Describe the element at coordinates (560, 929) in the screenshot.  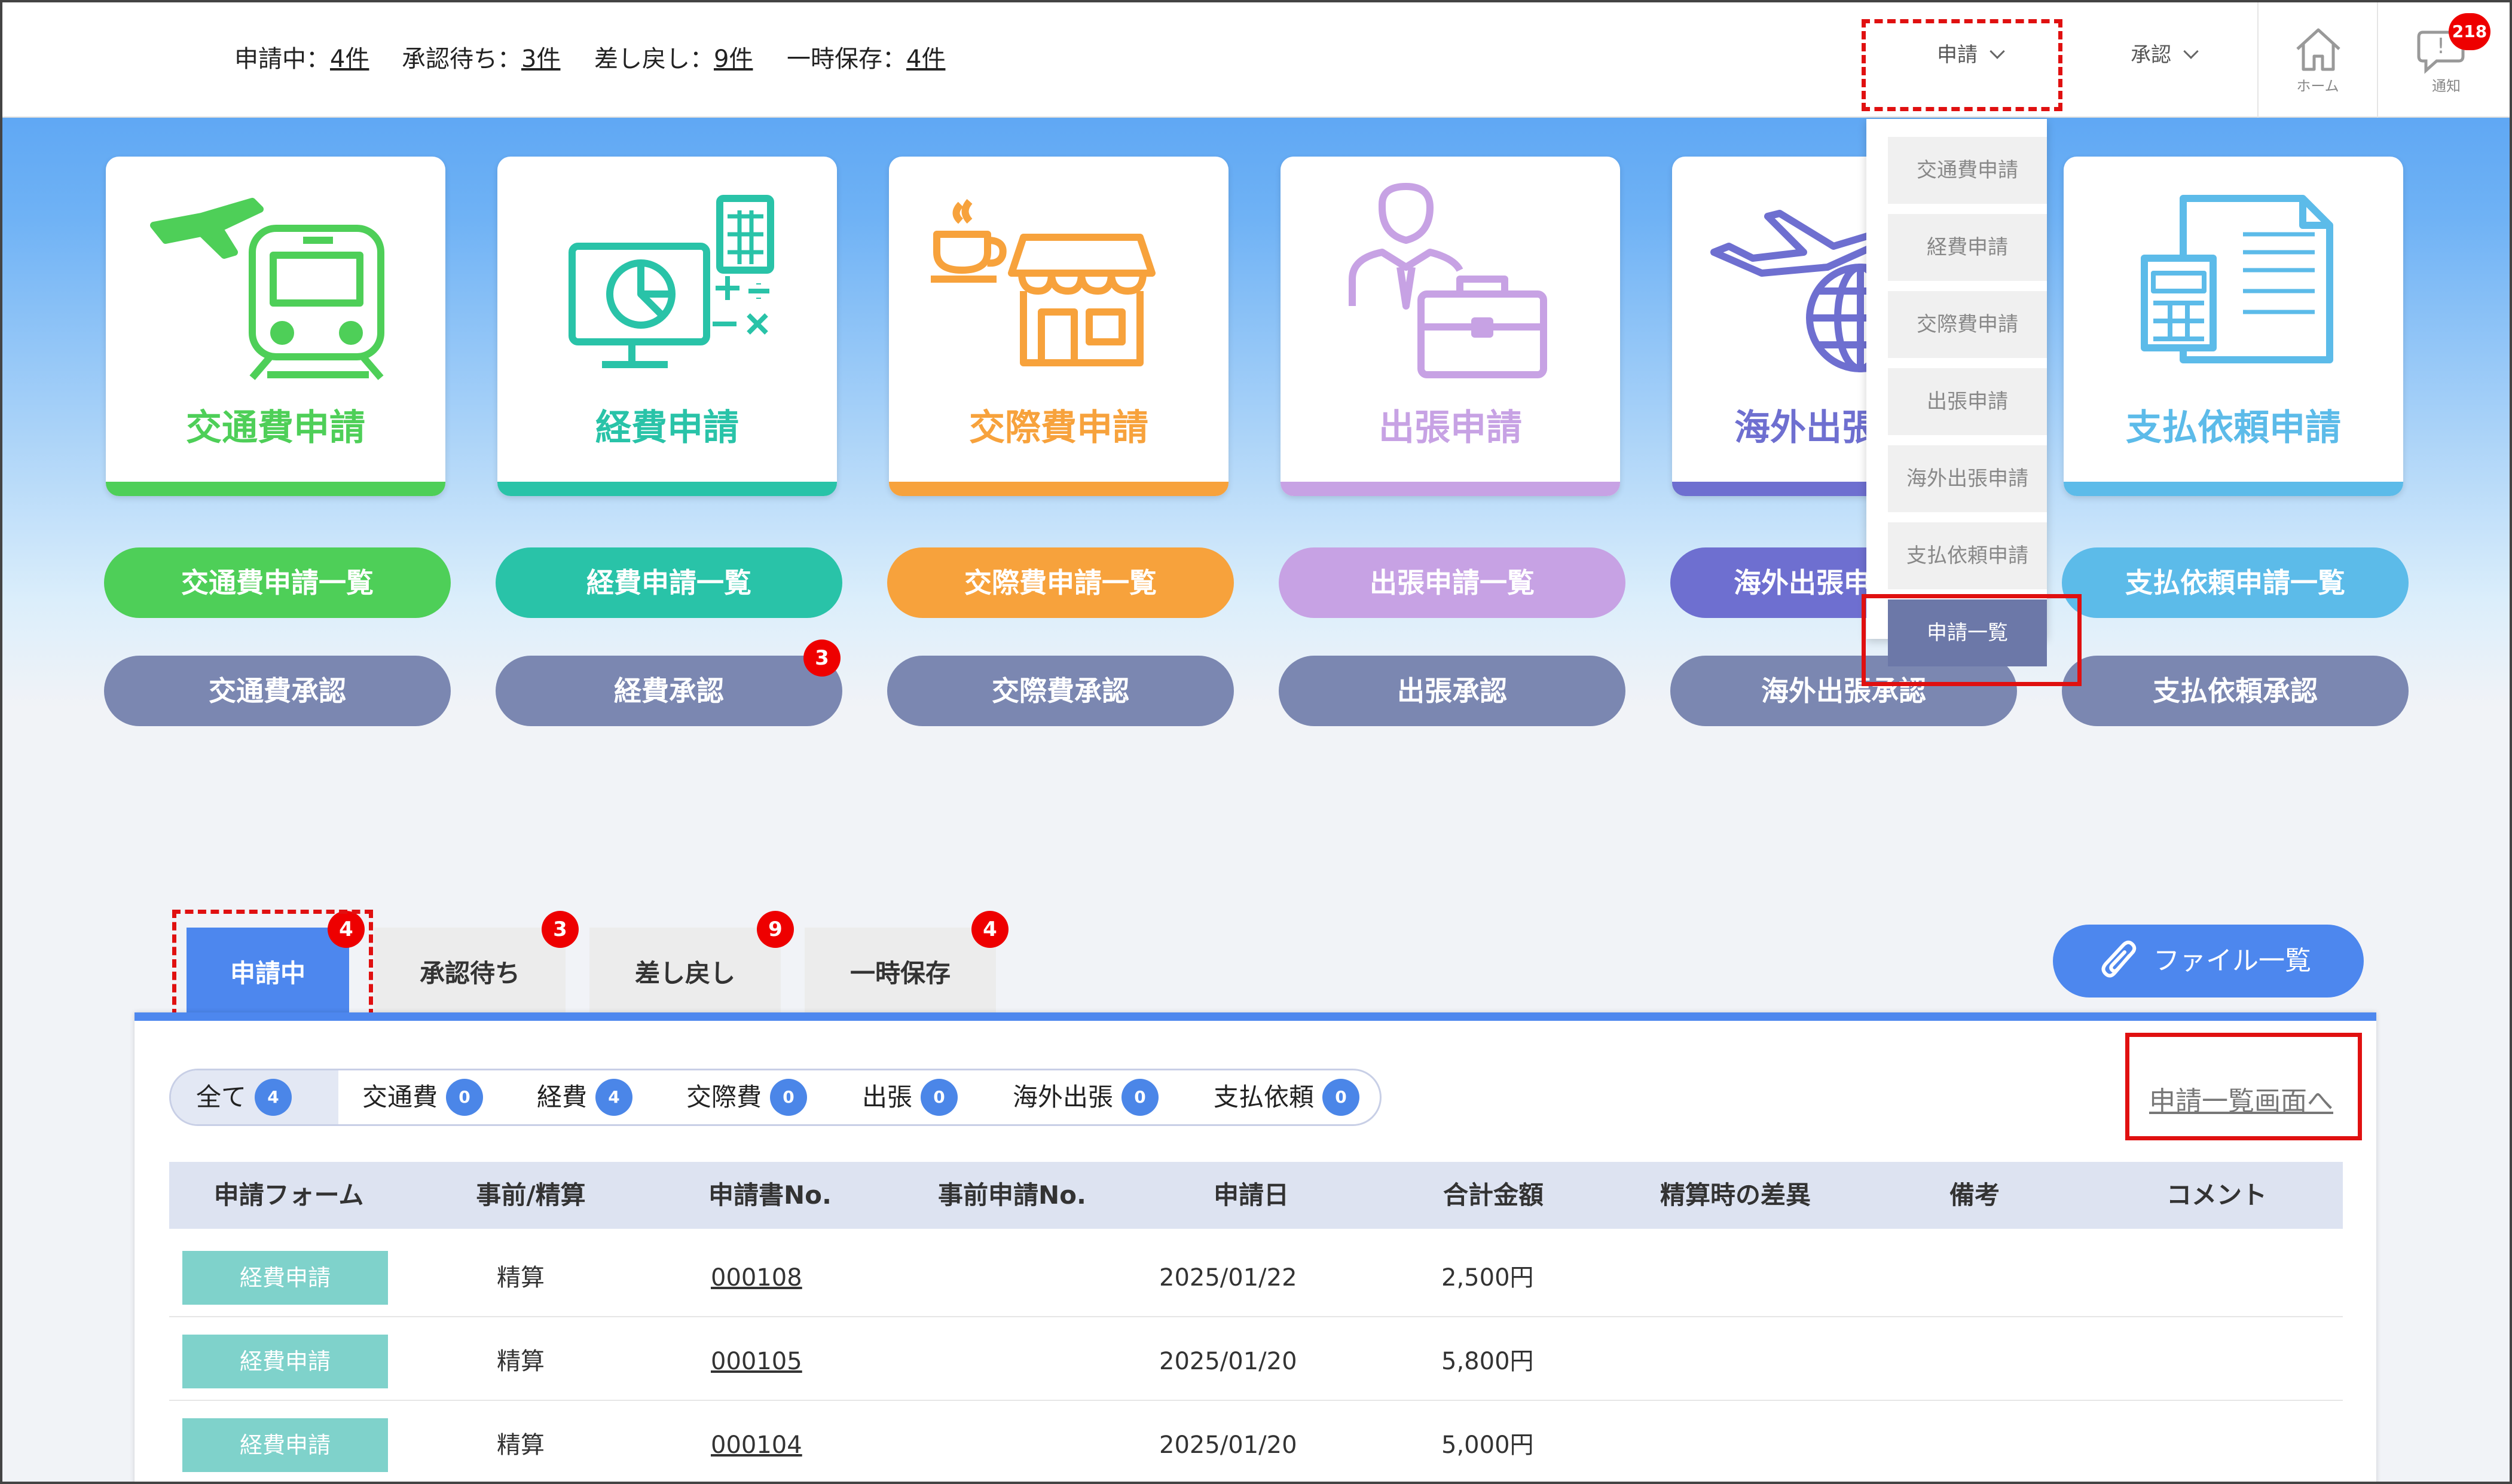
I see `tab-badge: 3` at that location.